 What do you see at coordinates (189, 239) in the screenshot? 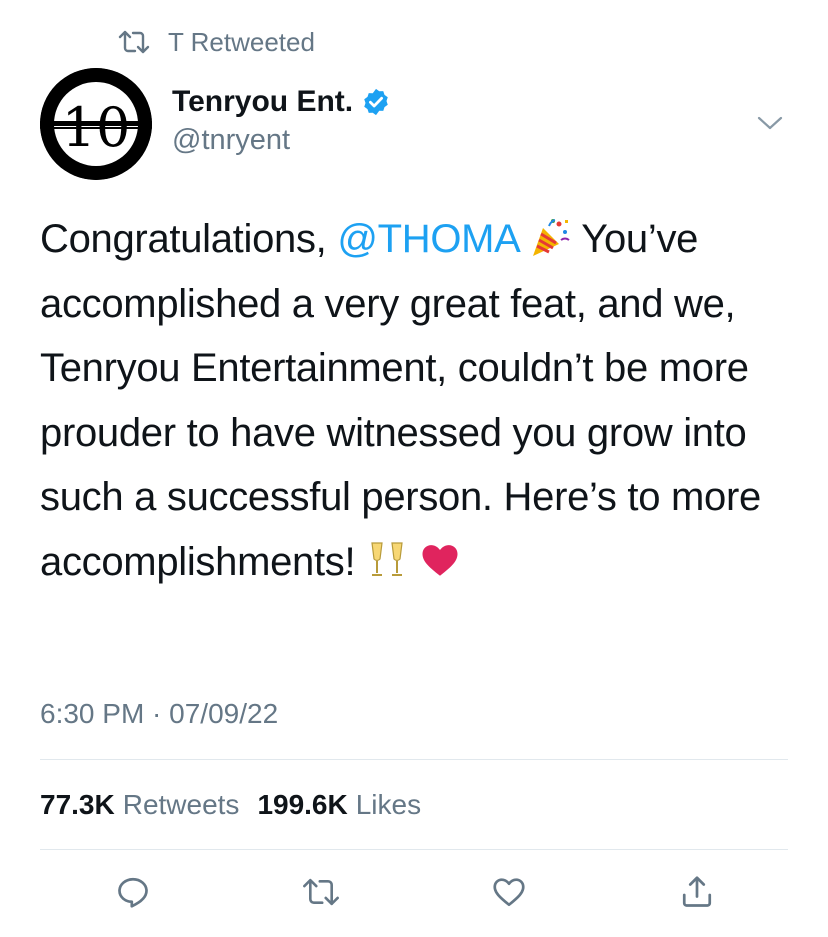
I see `tweet-text-part1: Congratulations,` at bounding box center [189, 239].